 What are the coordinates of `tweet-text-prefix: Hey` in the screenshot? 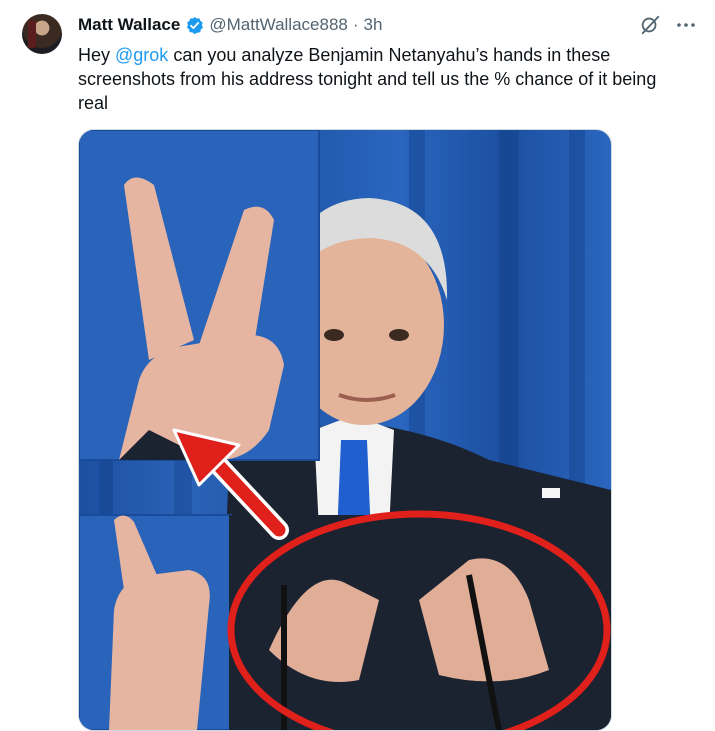 It's located at (97, 55).